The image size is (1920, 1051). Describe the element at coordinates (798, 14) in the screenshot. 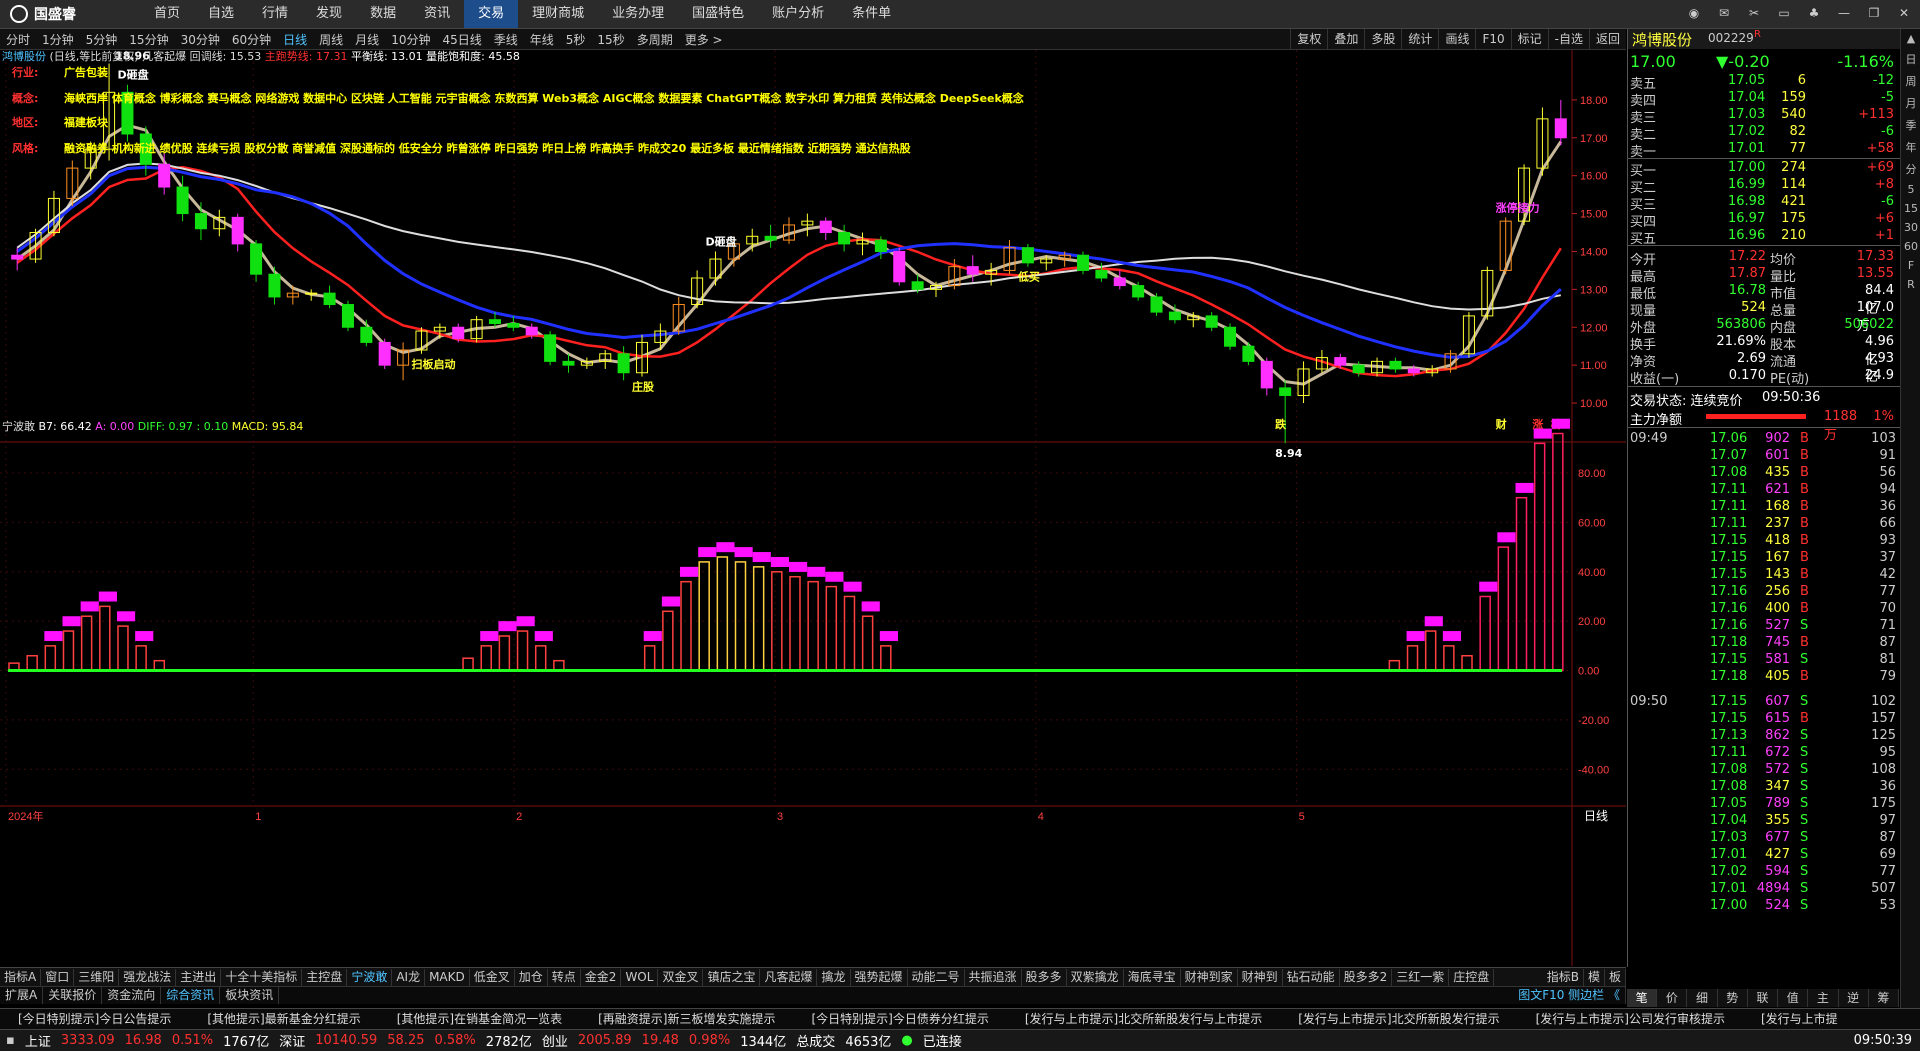

I see `menu-item-10: 账户分析` at that location.